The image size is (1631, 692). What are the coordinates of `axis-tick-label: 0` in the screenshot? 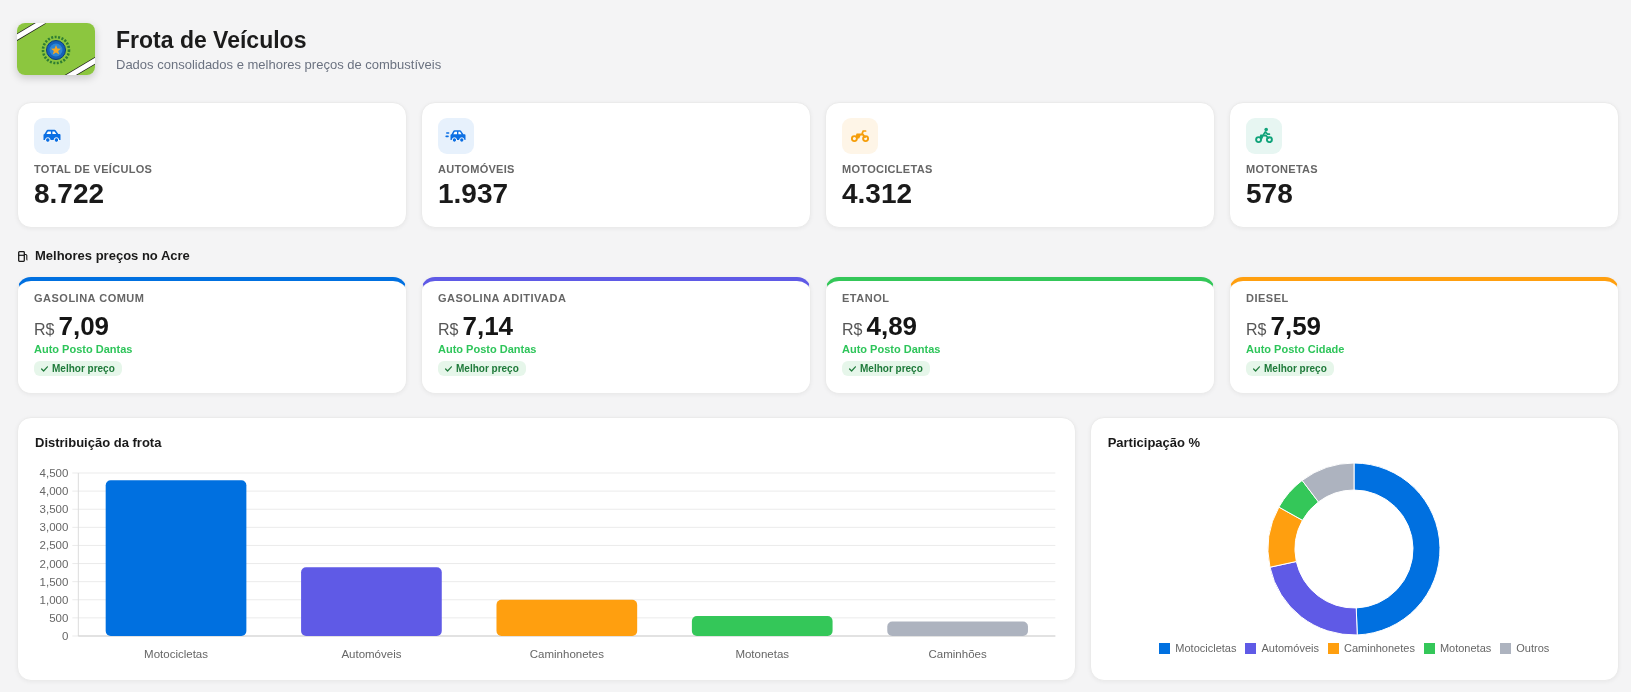 It's located at (65, 636).